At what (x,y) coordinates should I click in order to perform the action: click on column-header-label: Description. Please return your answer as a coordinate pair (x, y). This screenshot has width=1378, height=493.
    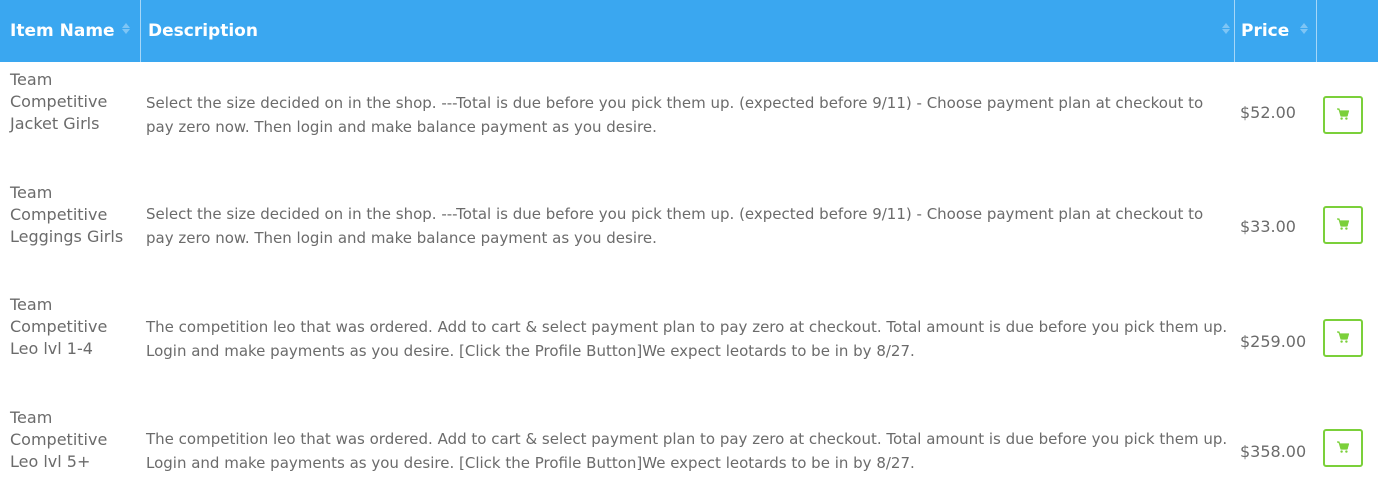
    Looking at the image, I should click on (203, 31).